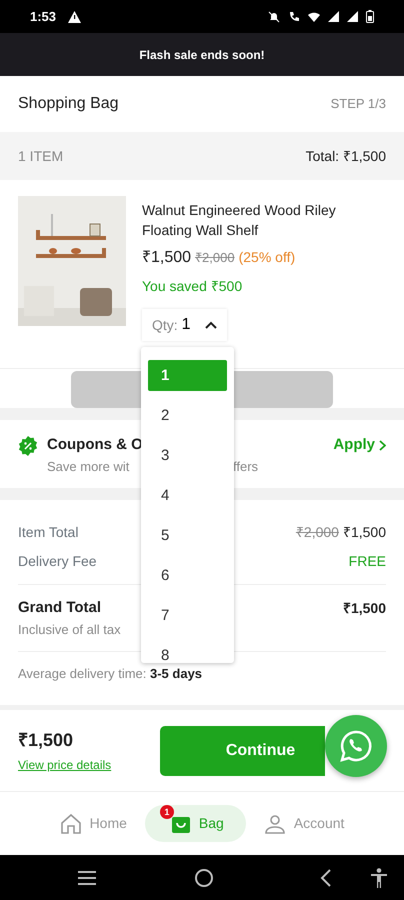  What do you see at coordinates (346, 156) in the screenshot?
I see `bag-total: Total: ₹1,500` at bounding box center [346, 156].